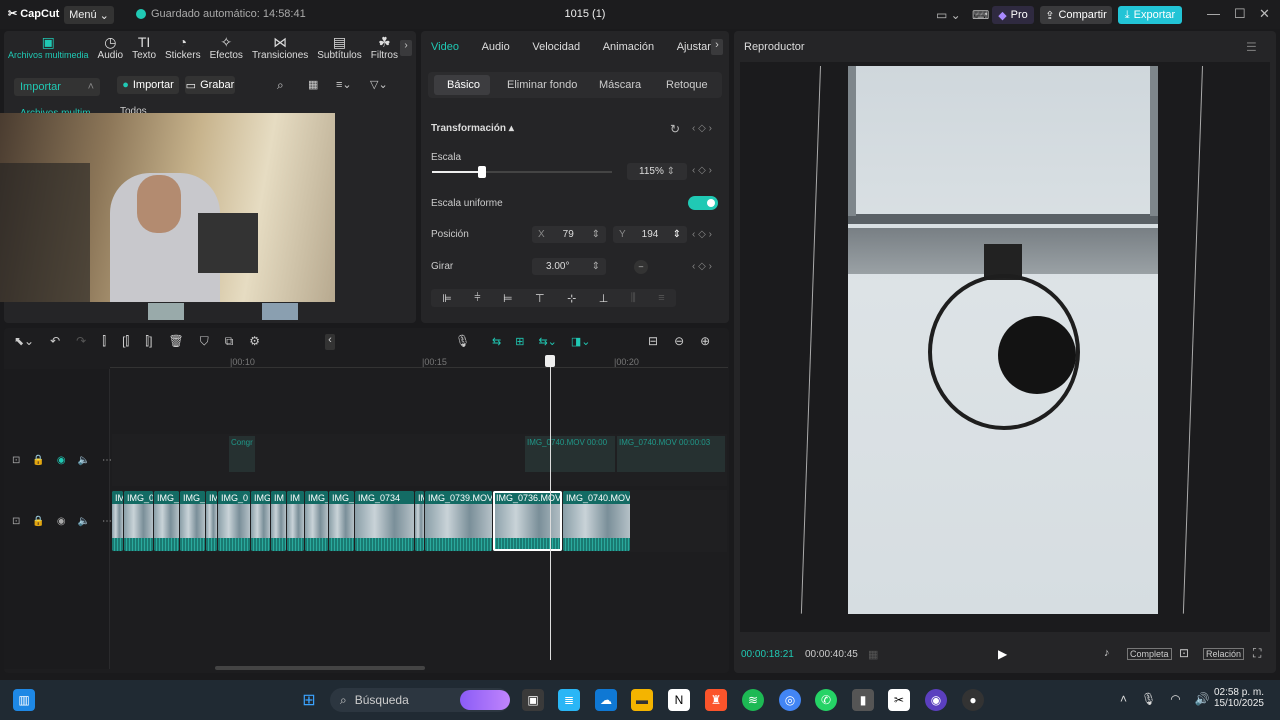  What do you see at coordinates (309, 700) in the screenshot?
I see `windows-start-icon: ⊞` at bounding box center [309, 700].